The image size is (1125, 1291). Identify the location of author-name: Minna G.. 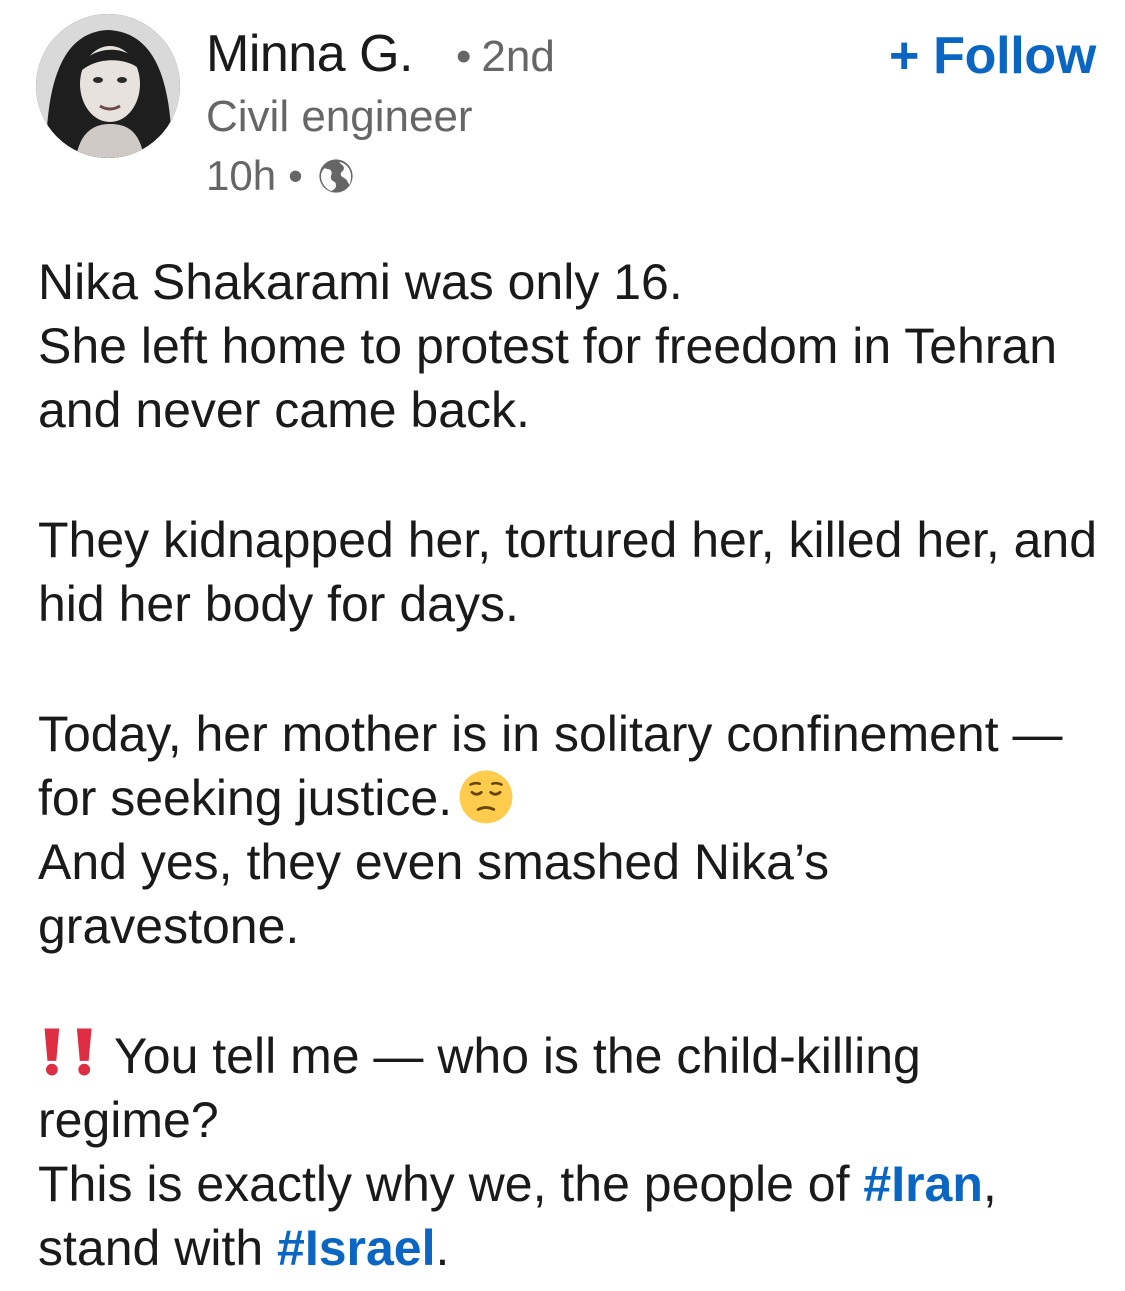
(309, 54).